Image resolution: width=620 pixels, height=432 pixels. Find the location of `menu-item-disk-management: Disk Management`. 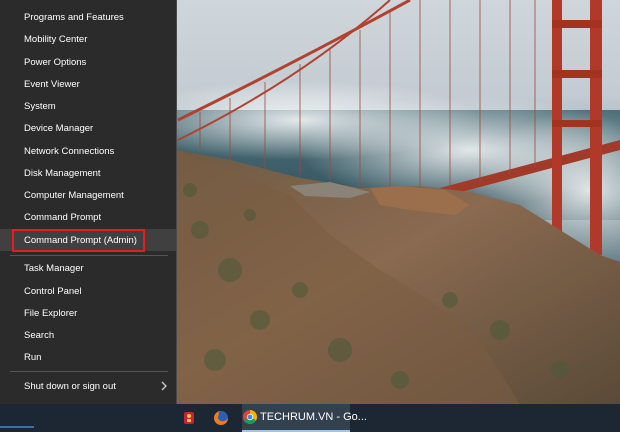

menu-item-disk-management: Disk Management is located at coordinates (88, 173).